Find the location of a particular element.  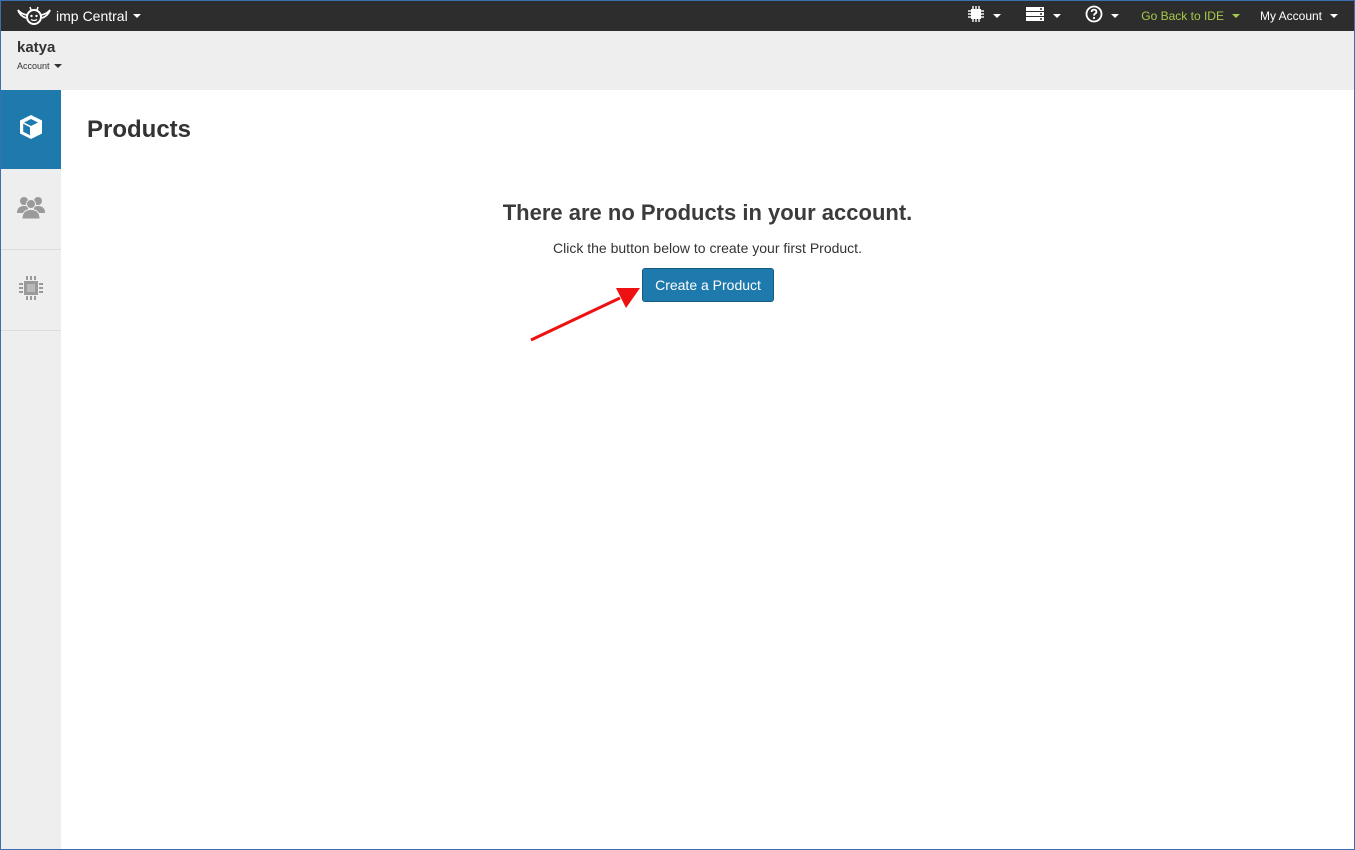

imp-logo-icon is located at coordinates (34, 16).